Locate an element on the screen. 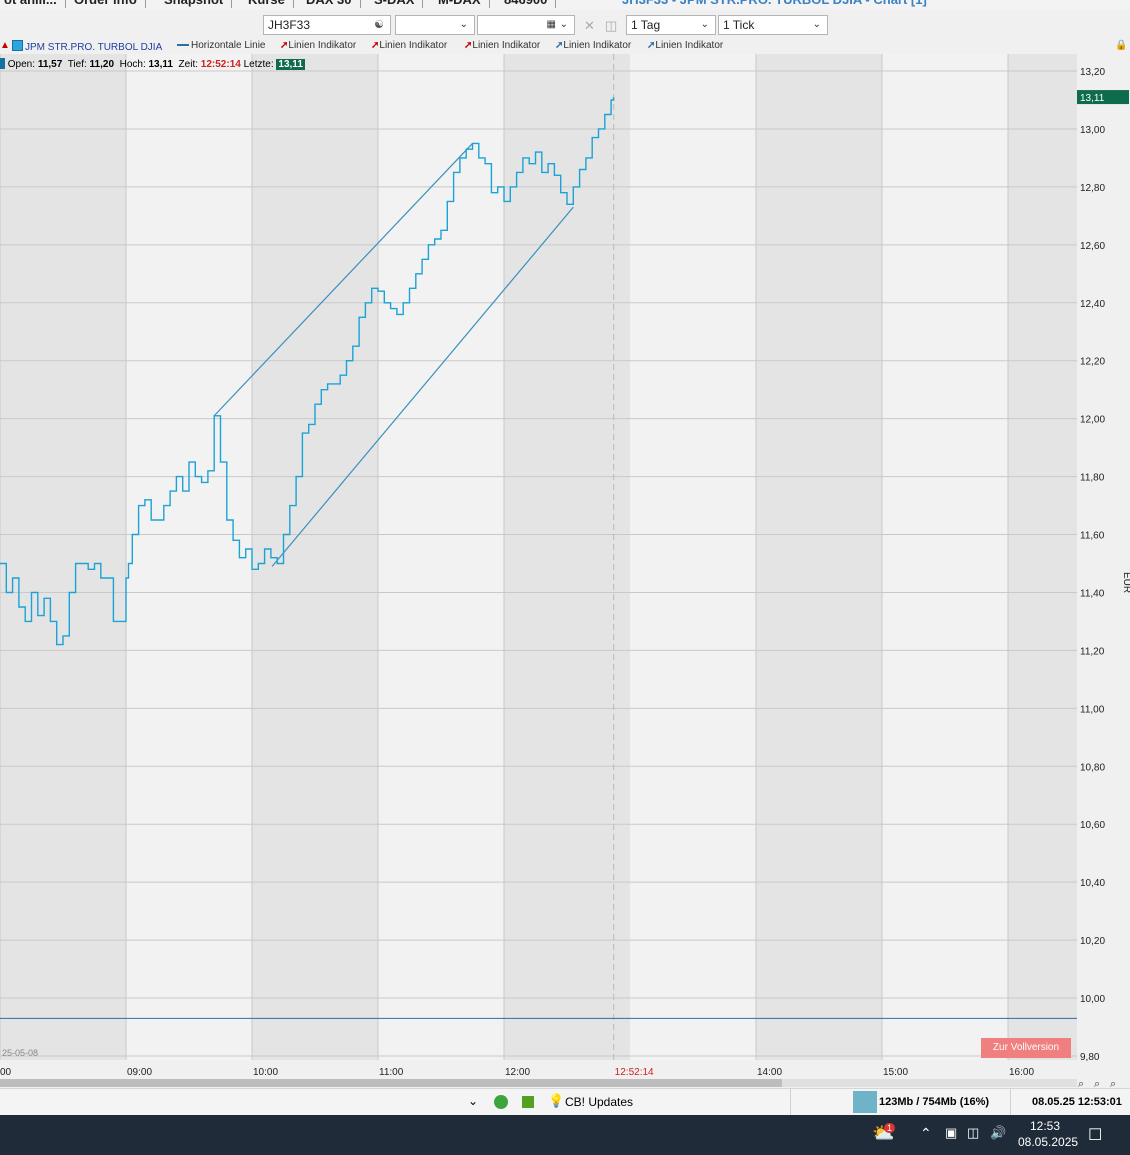 This screenshot has width=1130, height=1155. y-tick-label: 13,20 is located at coordinates (1092, 72).